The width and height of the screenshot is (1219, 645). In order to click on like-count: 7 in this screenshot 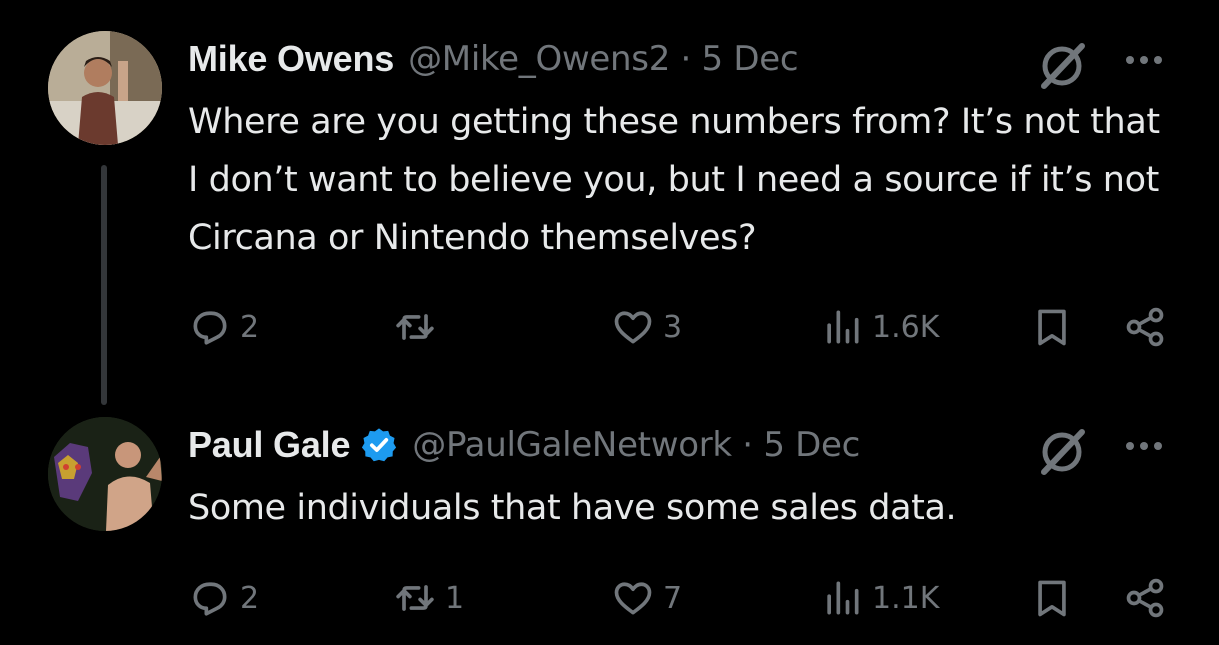, I will do `click(673, 598)`.